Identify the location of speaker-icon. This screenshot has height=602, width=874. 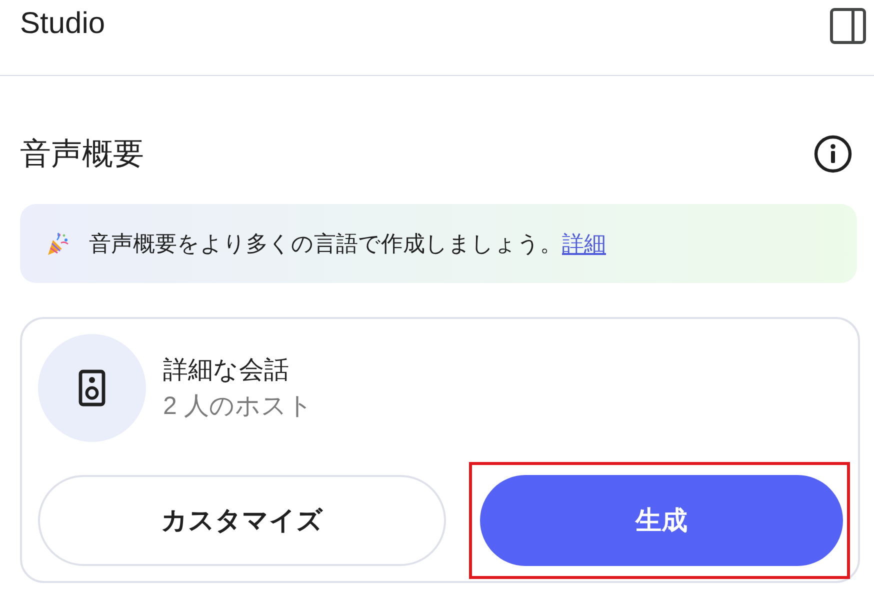
(92, 388).